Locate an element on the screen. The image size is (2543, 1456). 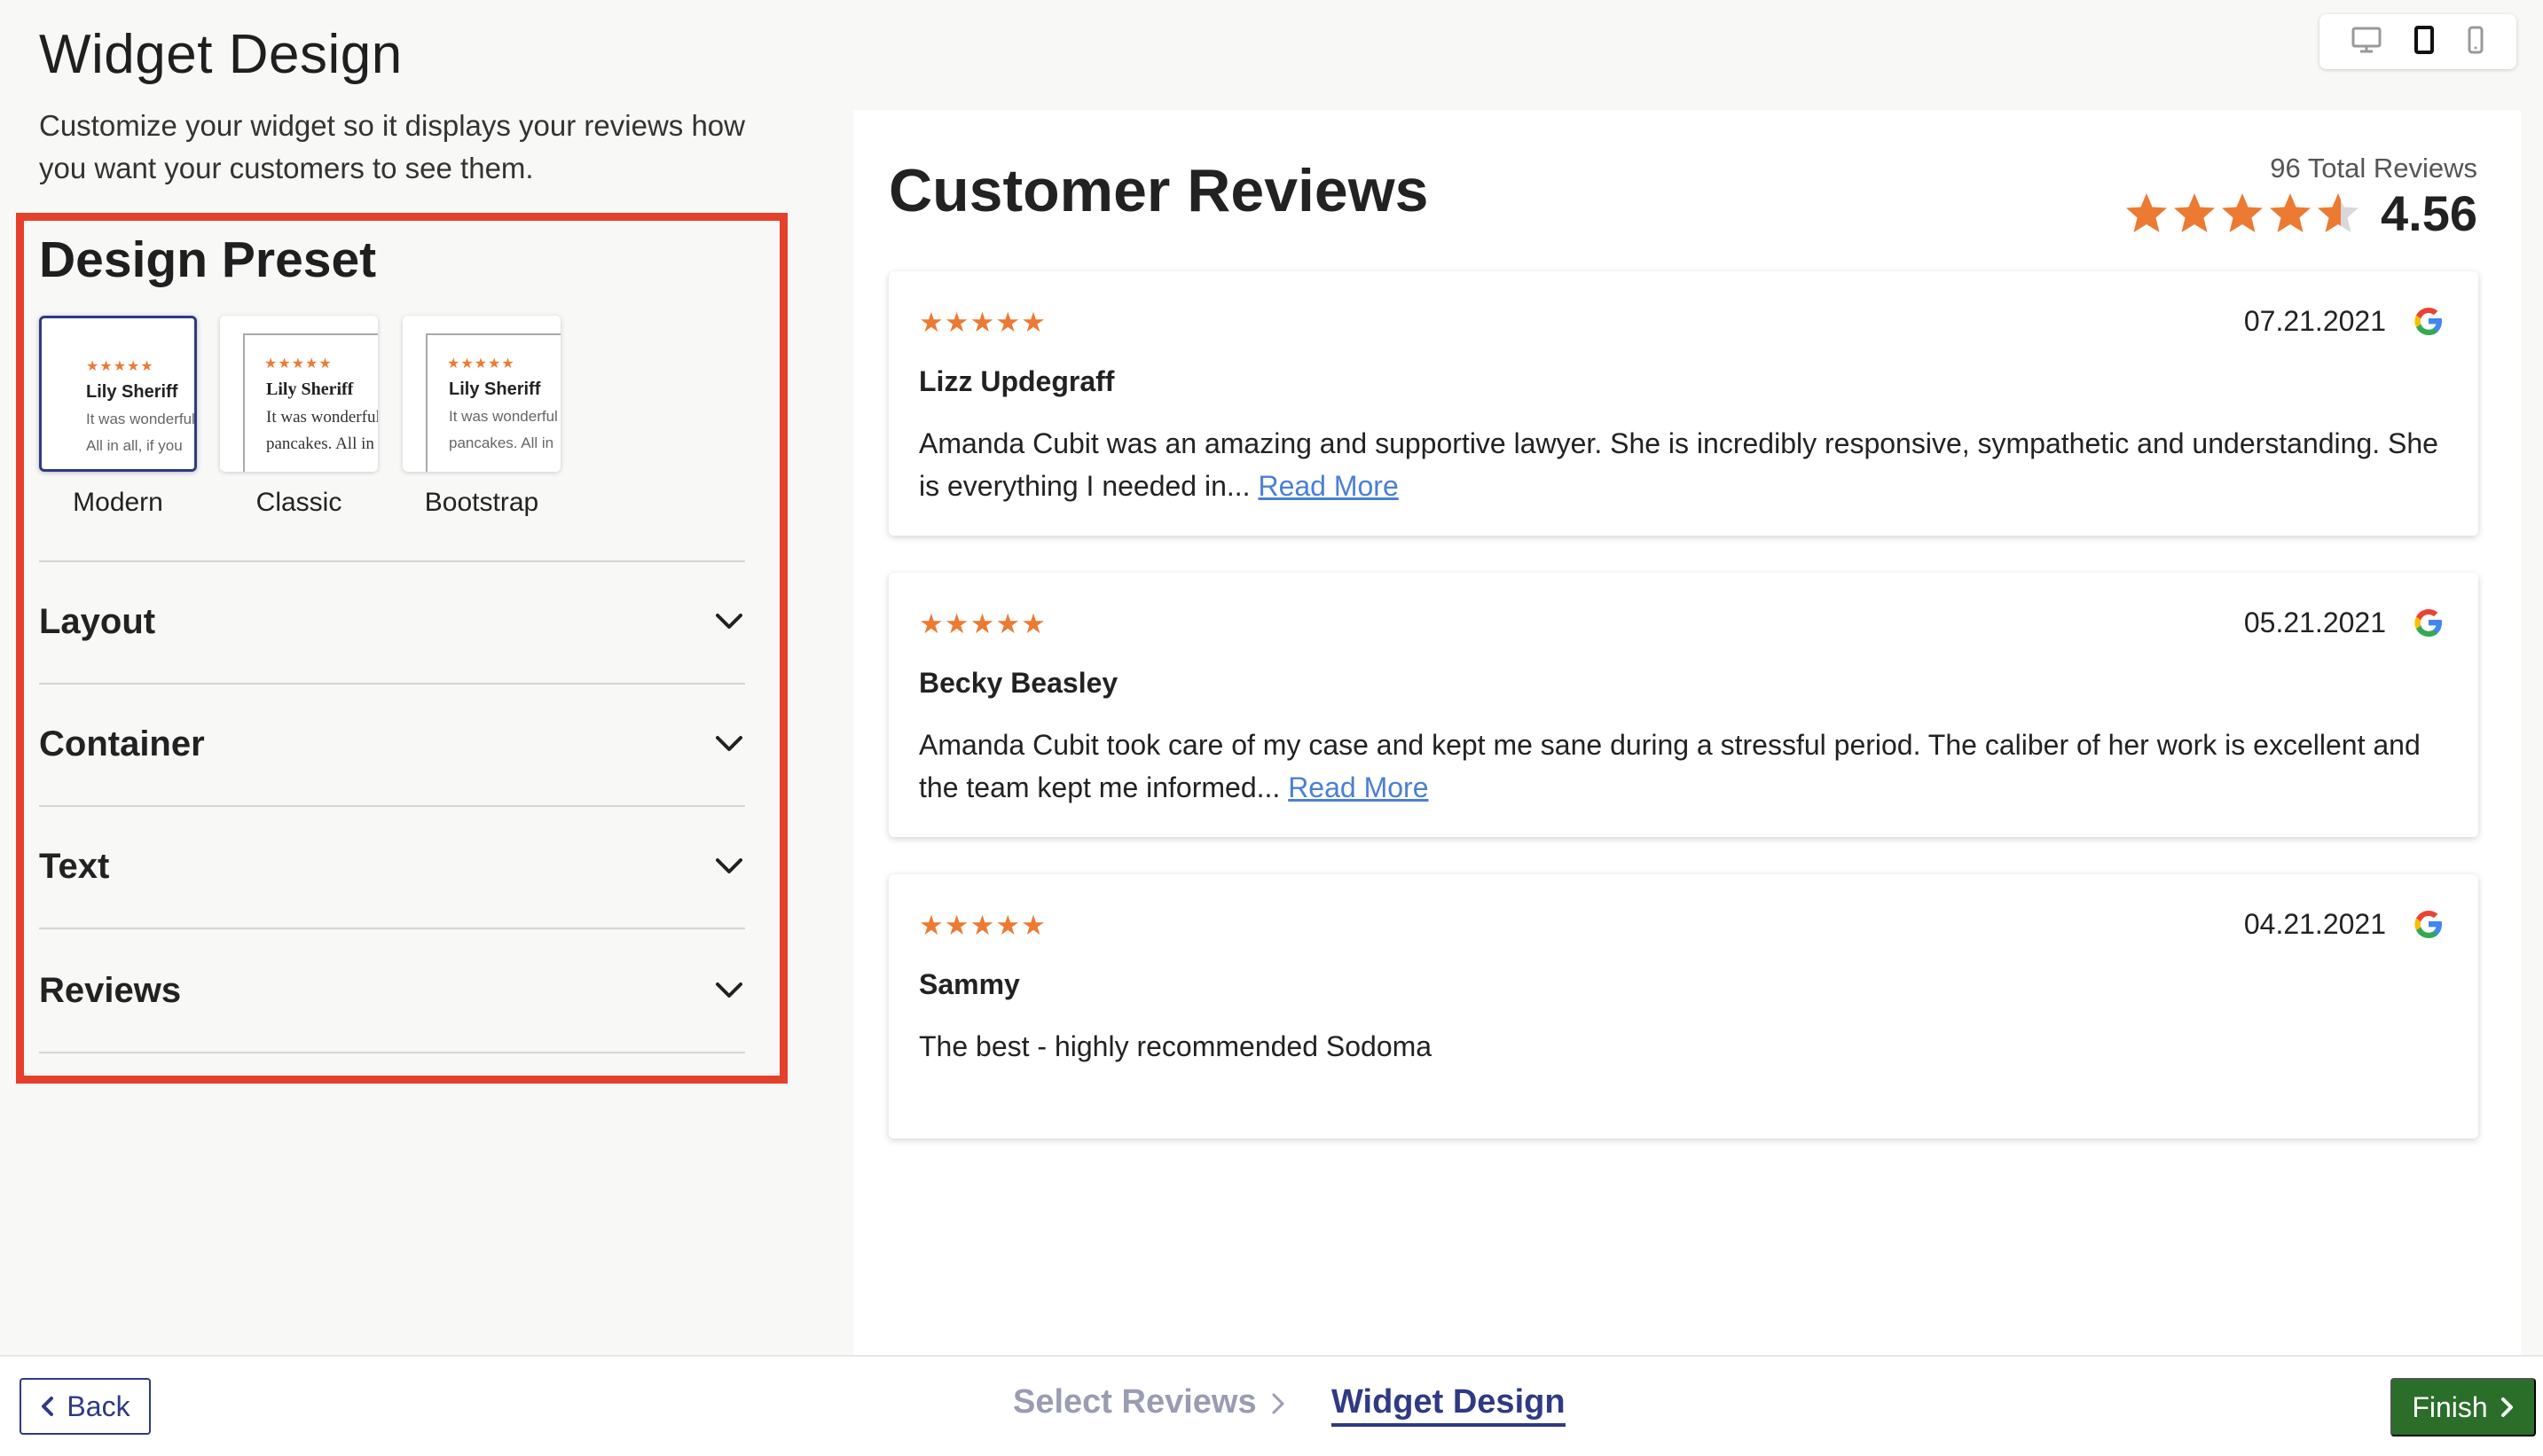
rating-summary: 4.56 is located at coordinates (2300, 213).